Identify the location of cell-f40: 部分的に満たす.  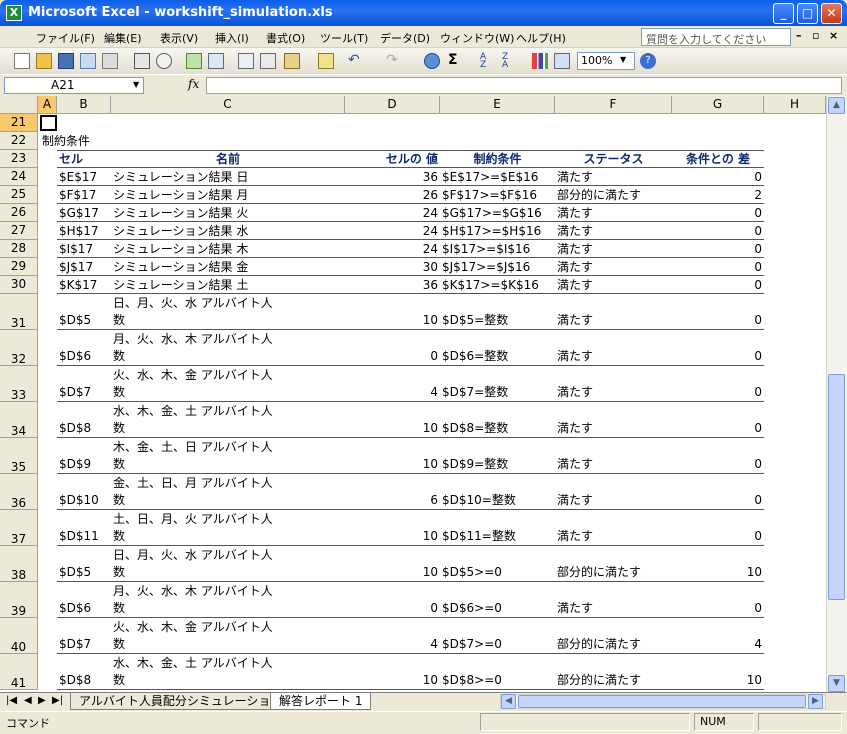
(613, 644).